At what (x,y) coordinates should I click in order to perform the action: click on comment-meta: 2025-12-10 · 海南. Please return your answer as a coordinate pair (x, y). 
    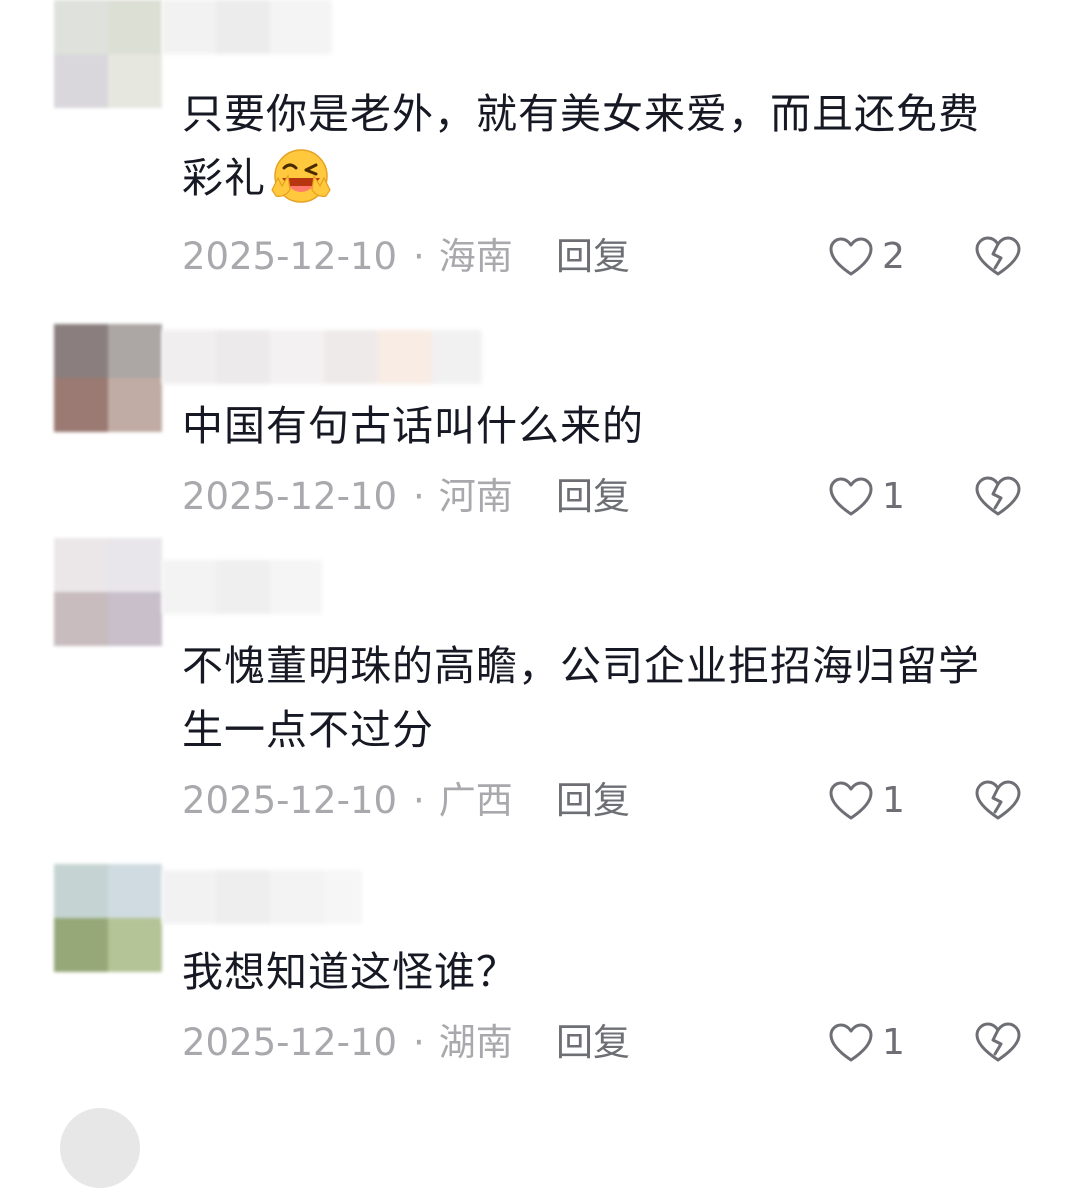
    Looking at the image, I should click on (347, 257).